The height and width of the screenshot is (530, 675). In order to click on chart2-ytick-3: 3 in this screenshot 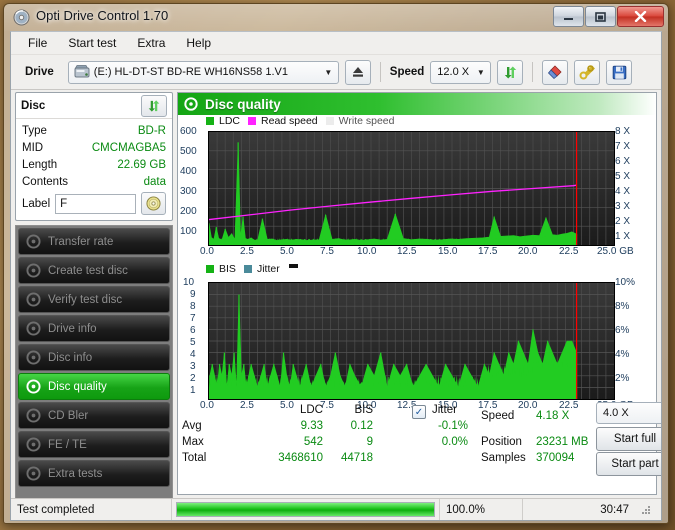, I will do `click(193, 366)`.